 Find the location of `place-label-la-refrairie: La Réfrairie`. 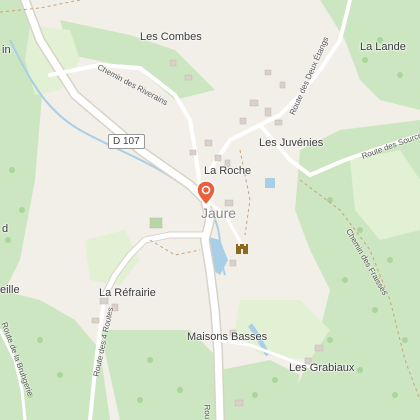

place-label-la-refrairie: La Réfrairie is located at coordinates (127, 293).